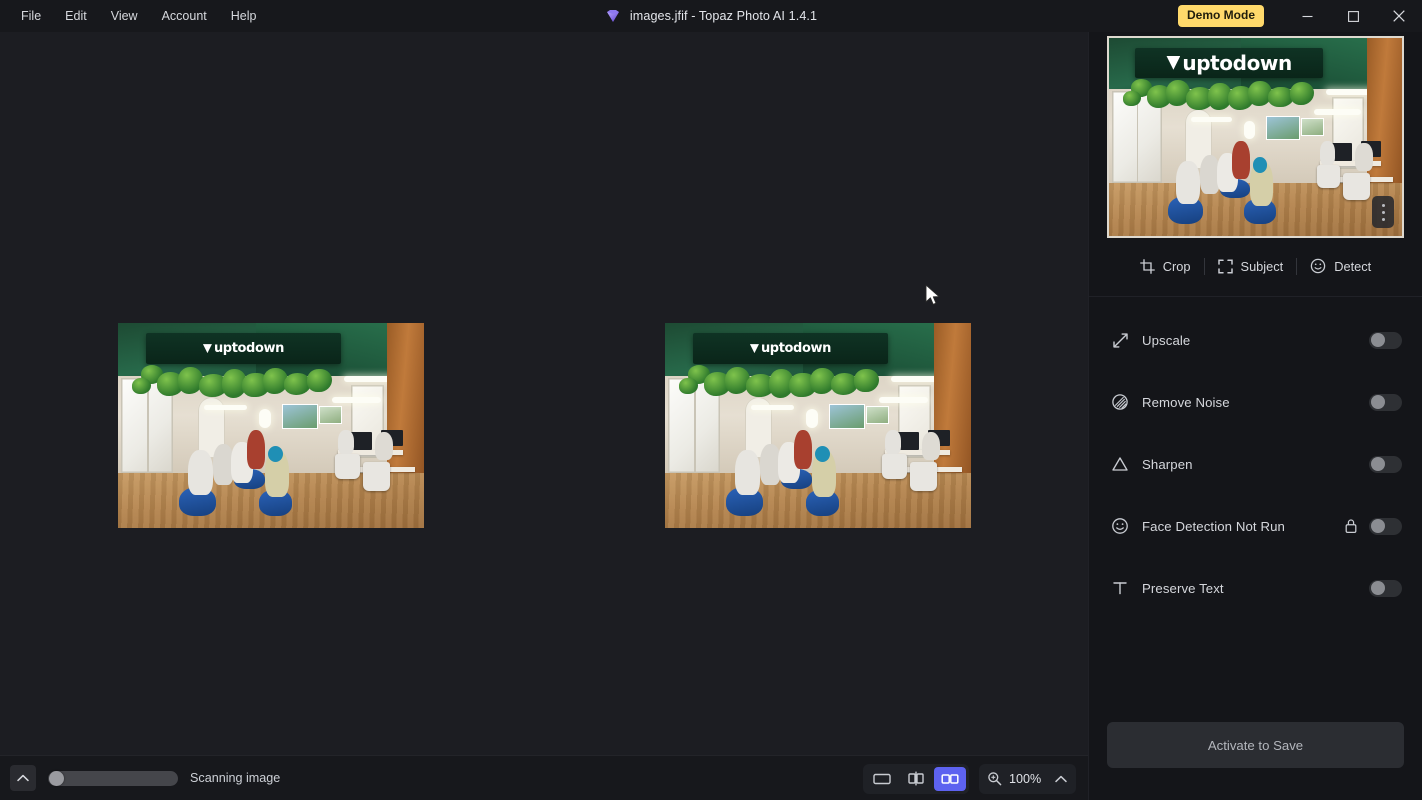 Image resolution: width=1422 pixels, height=800 pixels. Describe the element at coordinates (76, 16) in the screenshot. I see `menu-item-edit: Edit` at that location.